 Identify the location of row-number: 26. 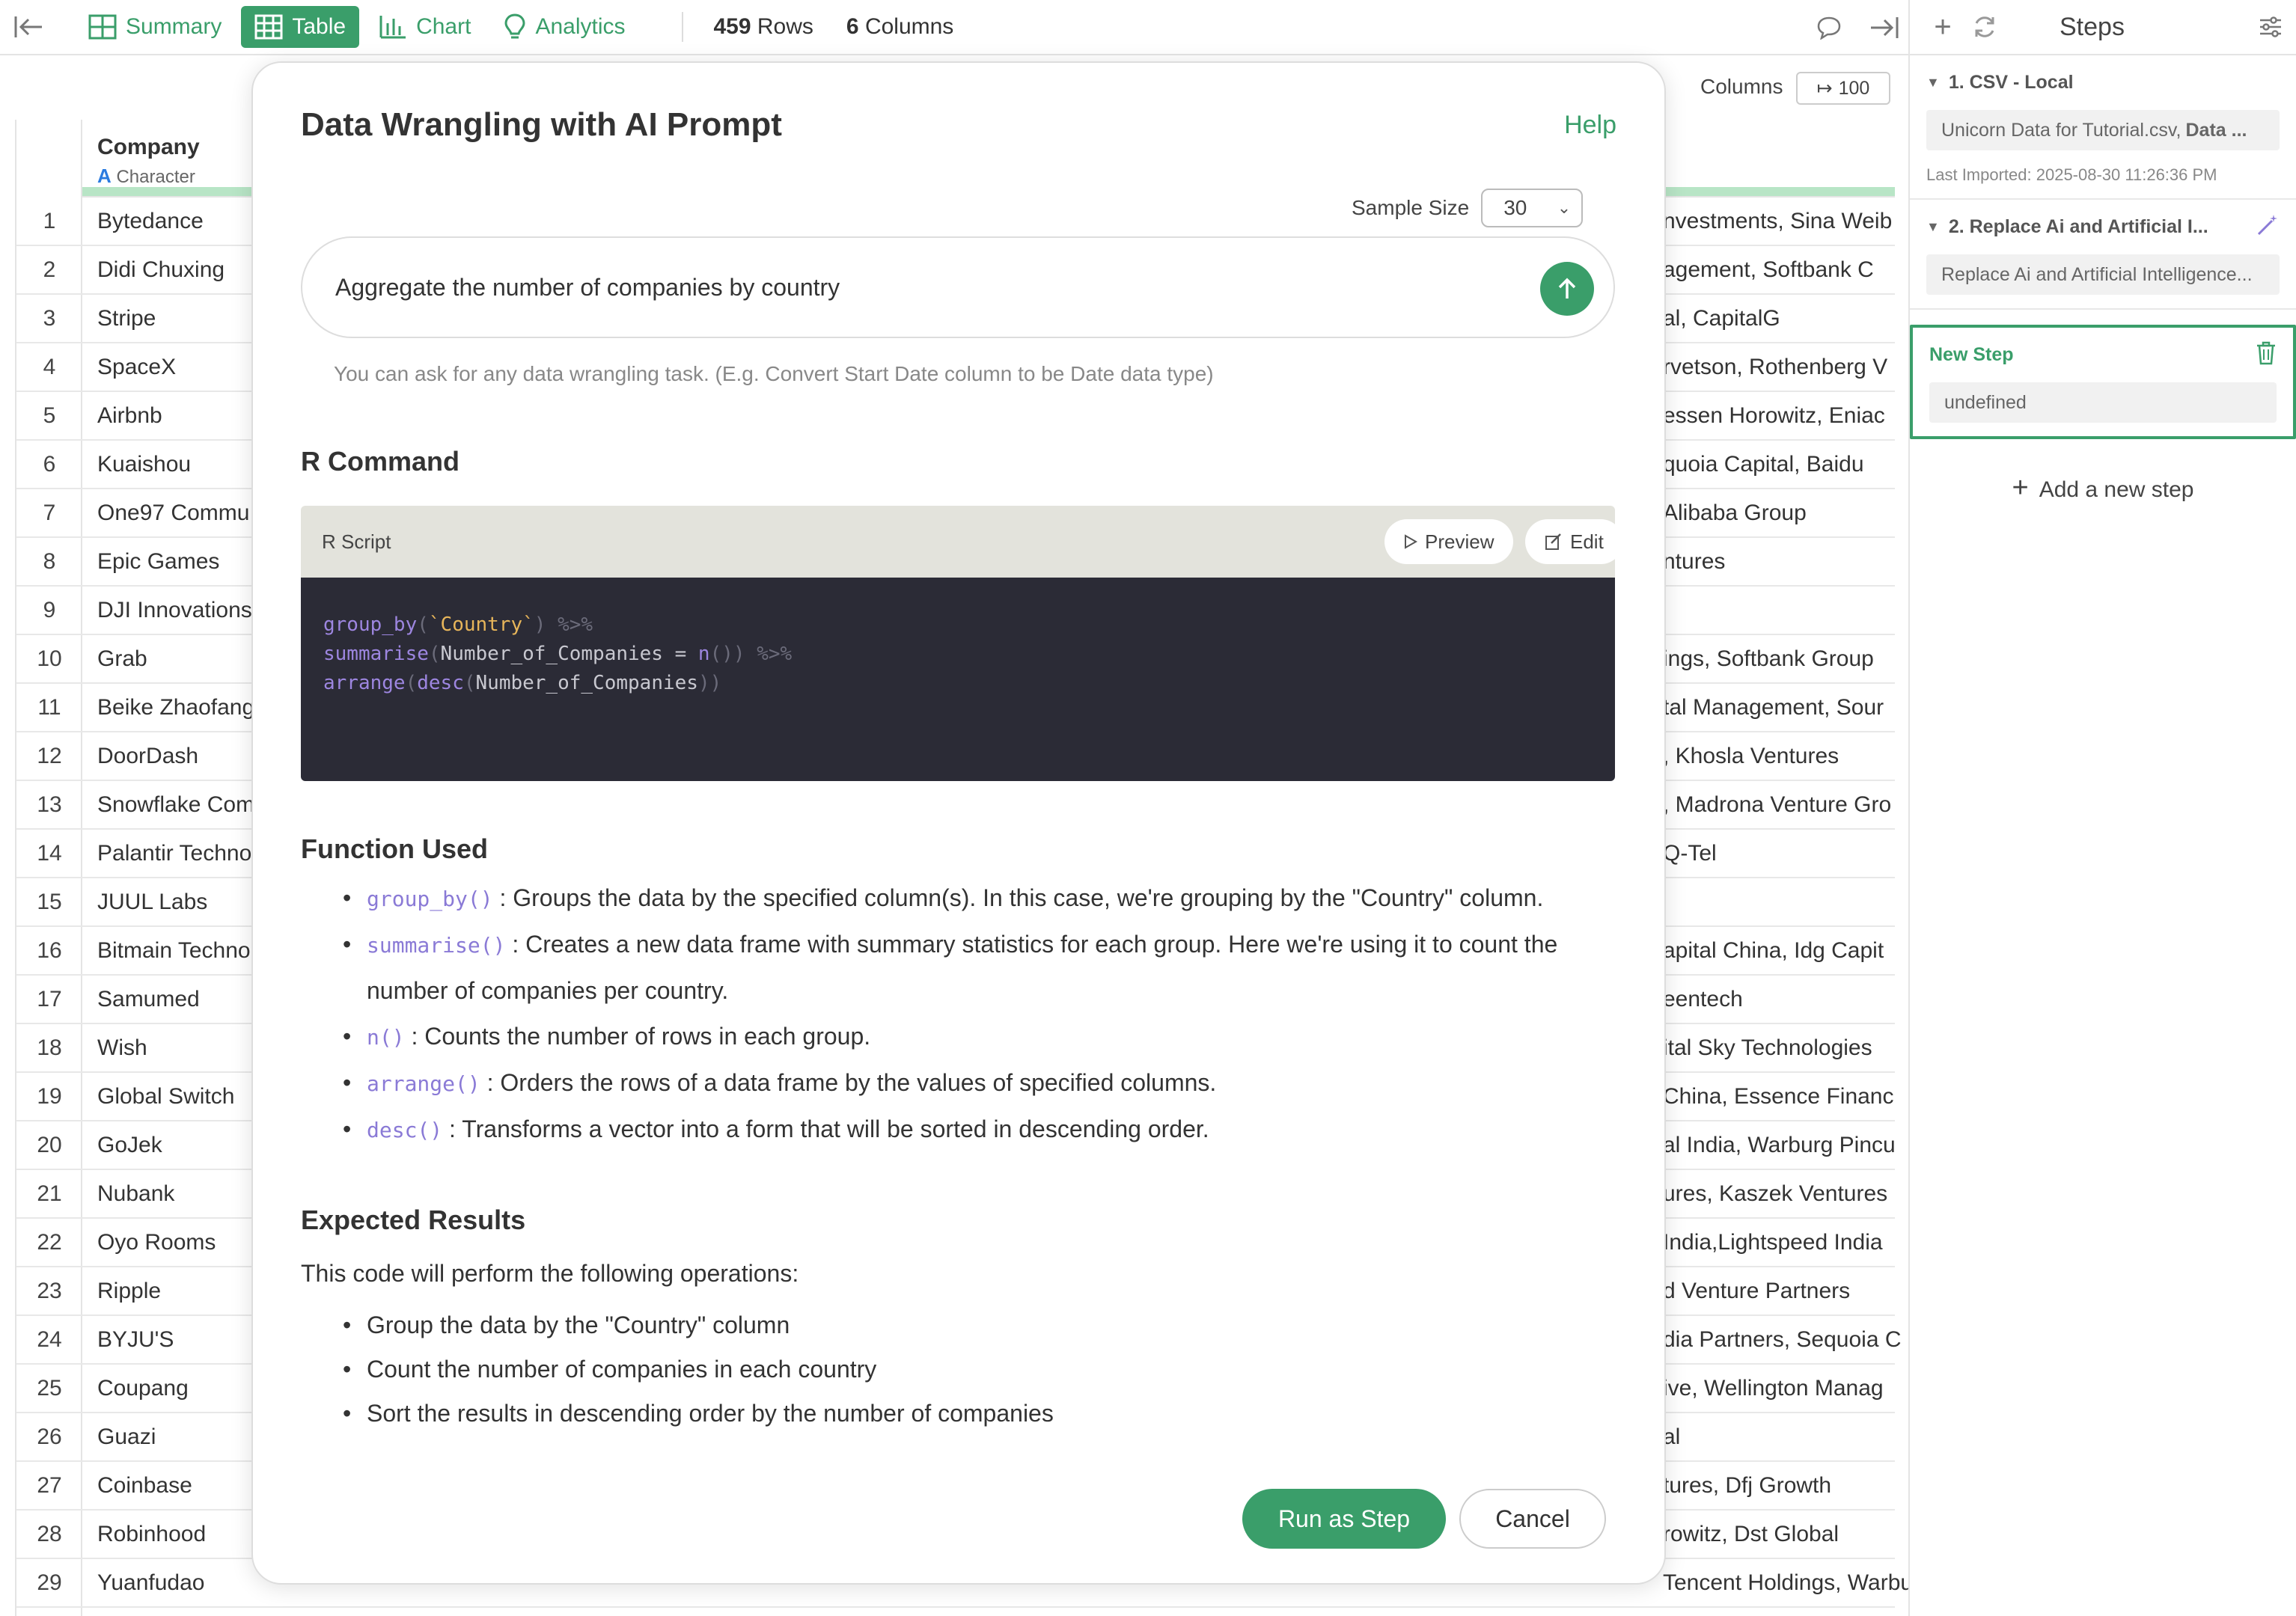
(49, 1436).